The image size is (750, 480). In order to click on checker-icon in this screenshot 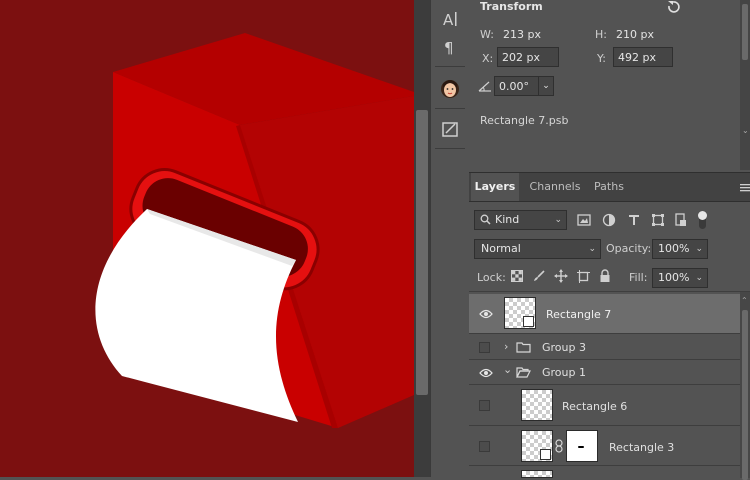, I will do `click(517, 276)`.